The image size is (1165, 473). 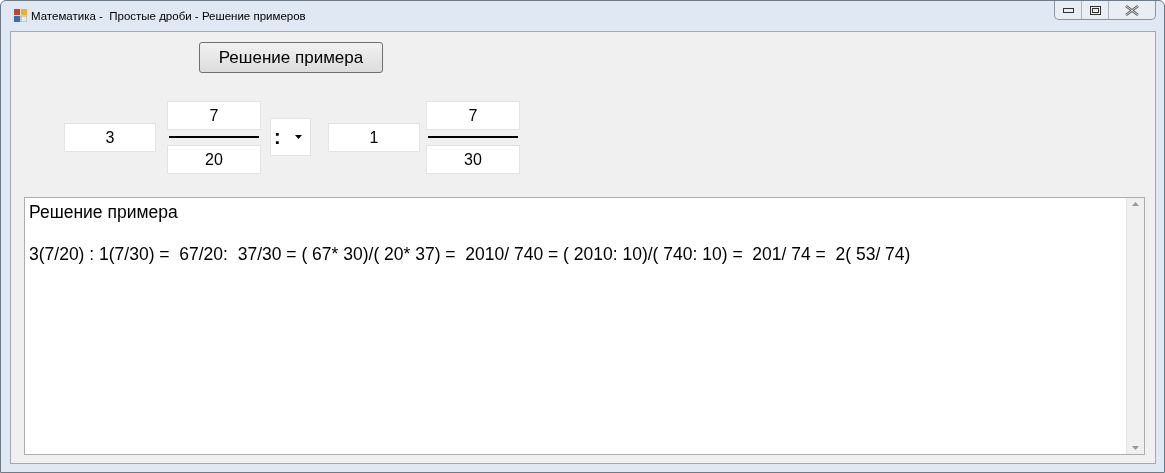 I want to click on solve-button: Решение примера, so click(x=291, y=57).